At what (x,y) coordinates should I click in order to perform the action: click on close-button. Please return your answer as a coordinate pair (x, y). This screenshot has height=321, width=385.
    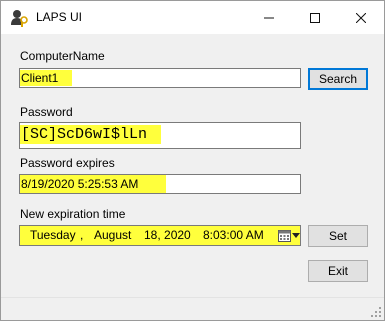
    Looking at the image, I should click on (361, 17).